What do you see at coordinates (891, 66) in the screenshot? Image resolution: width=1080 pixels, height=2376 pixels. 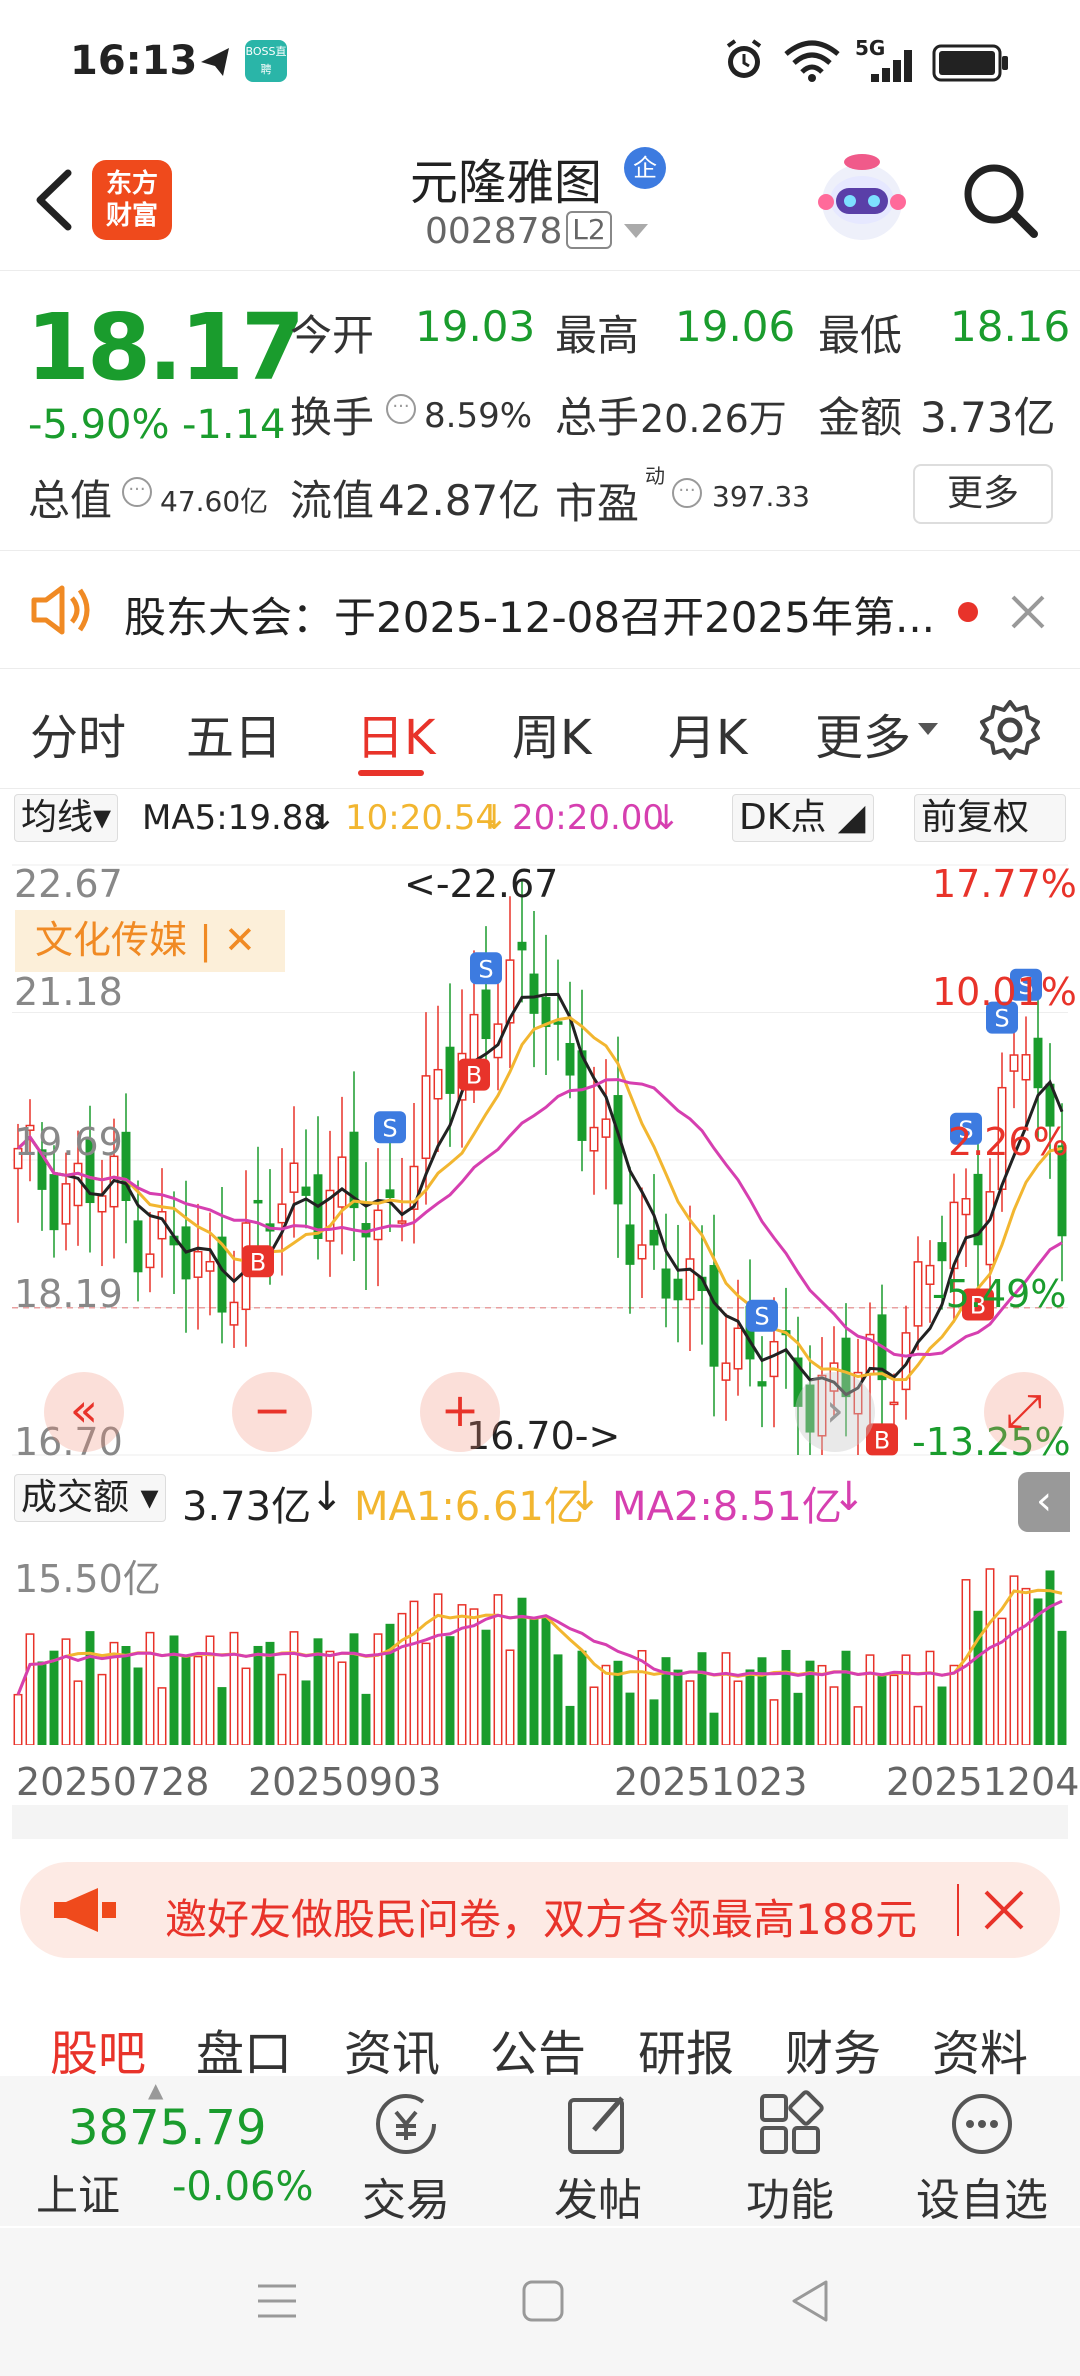 I see `signal-icon` at bounding box center [891, 66].